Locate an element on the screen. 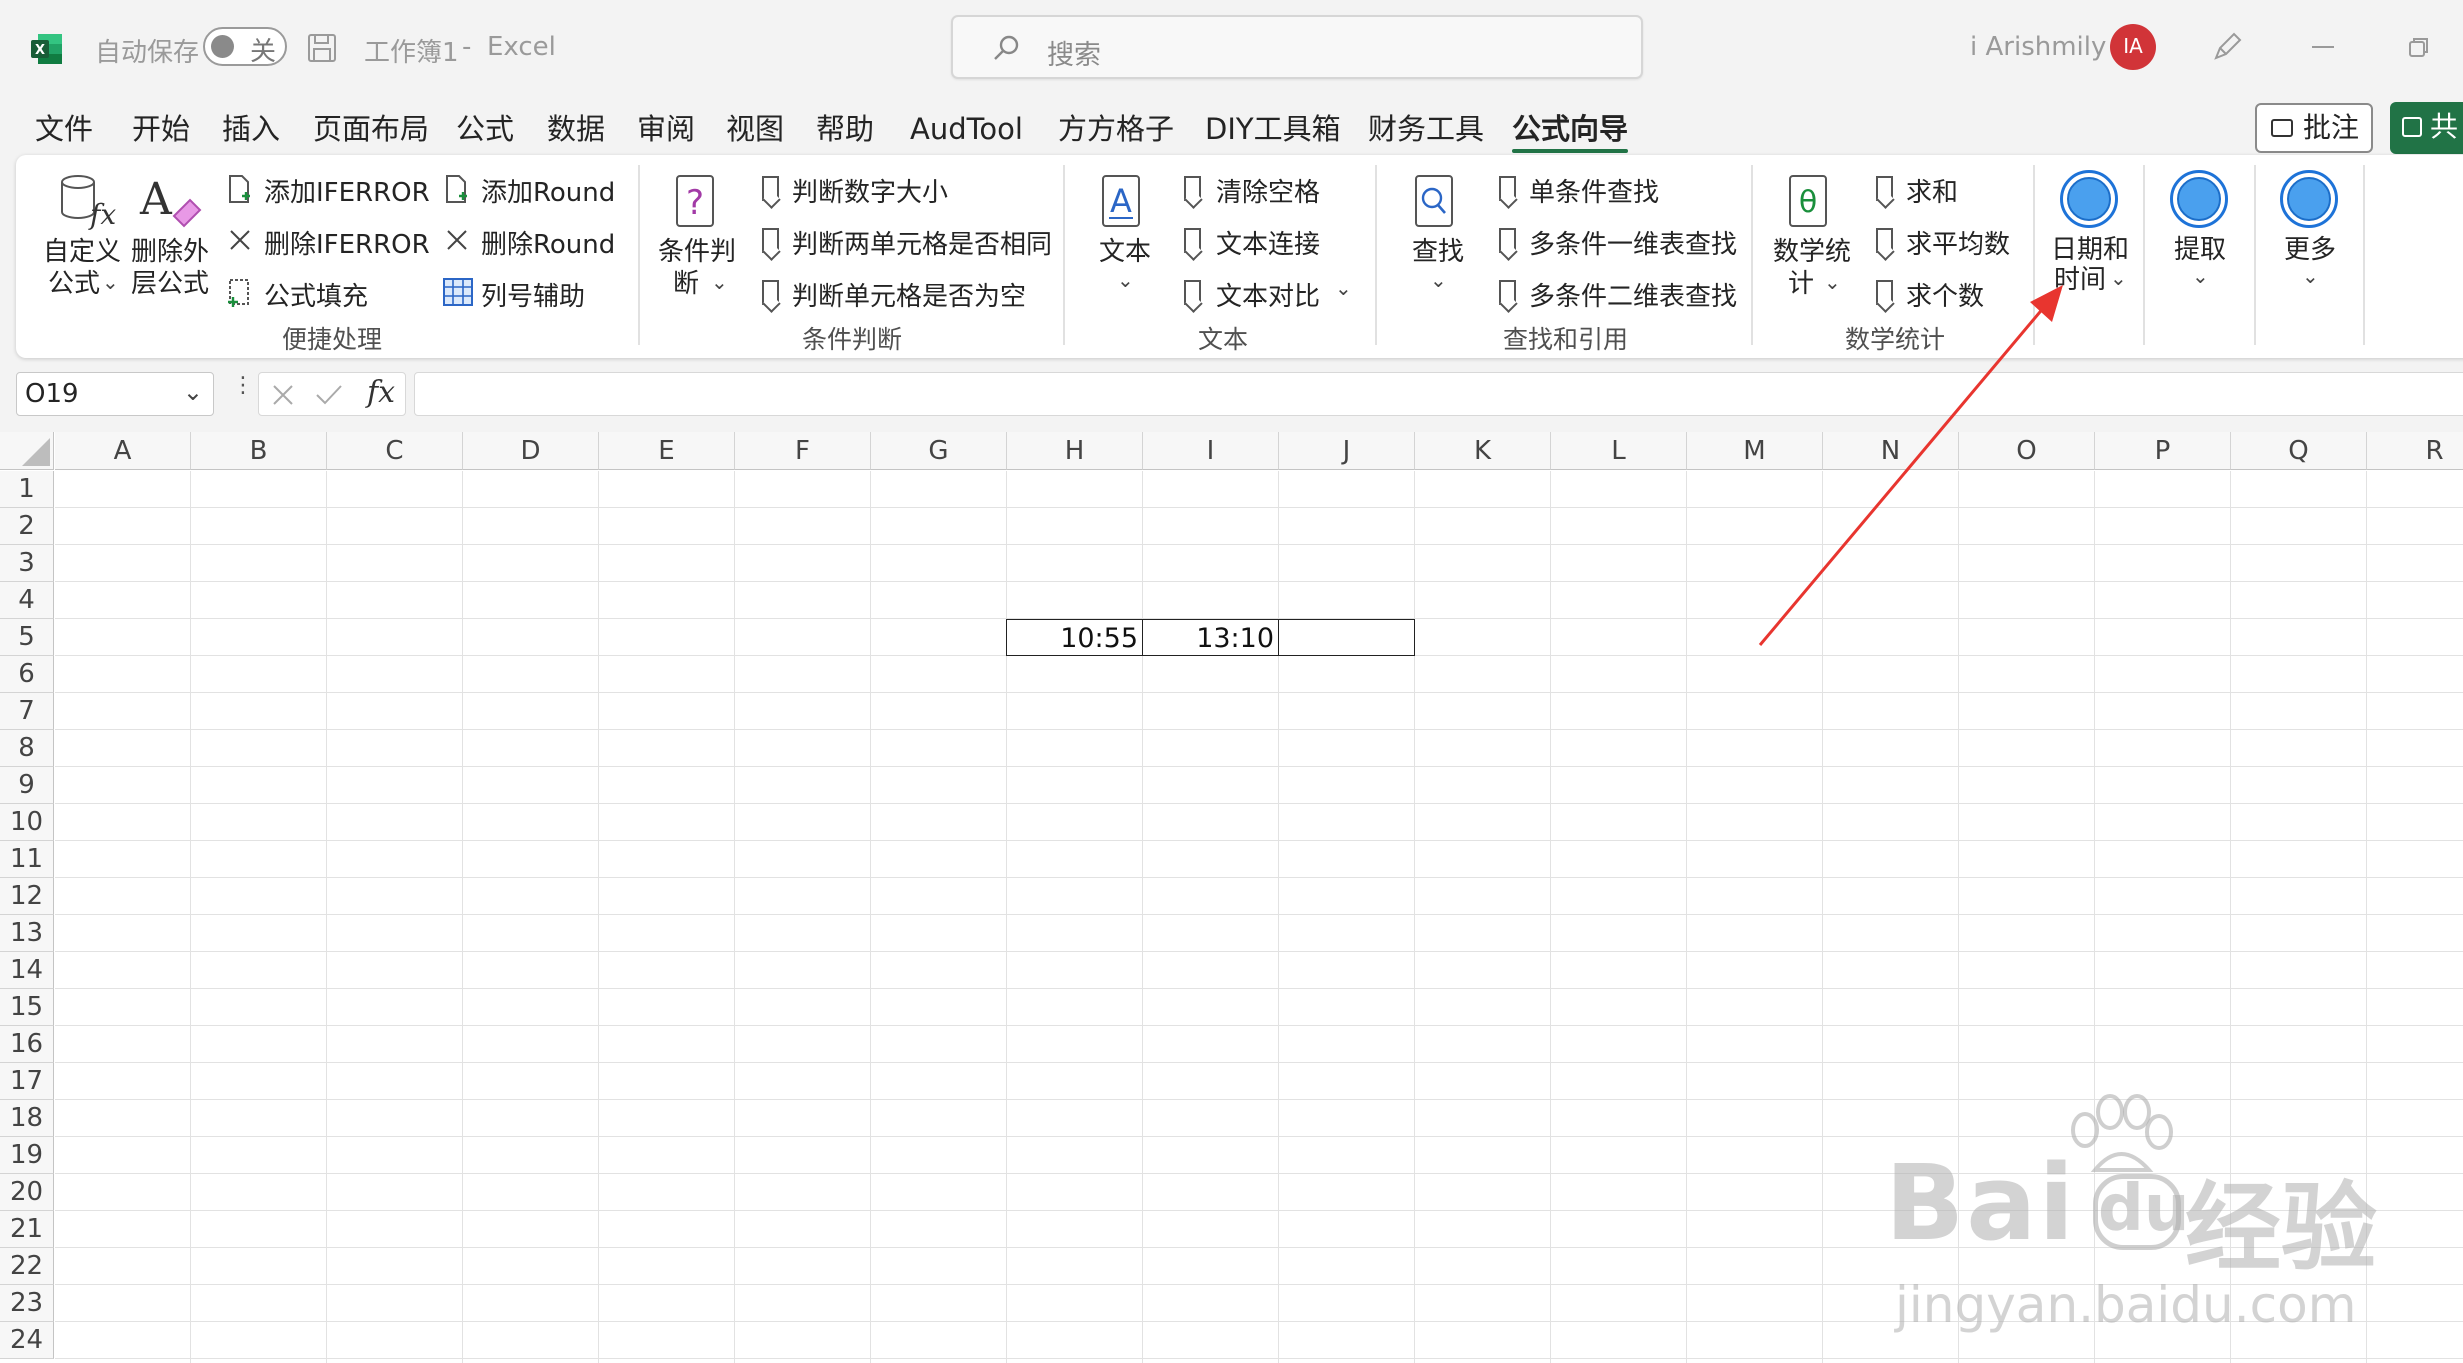 This screenshot has height=1363, width=2463. watermark-brand: Bai is located at coordinates (1980, 1203).